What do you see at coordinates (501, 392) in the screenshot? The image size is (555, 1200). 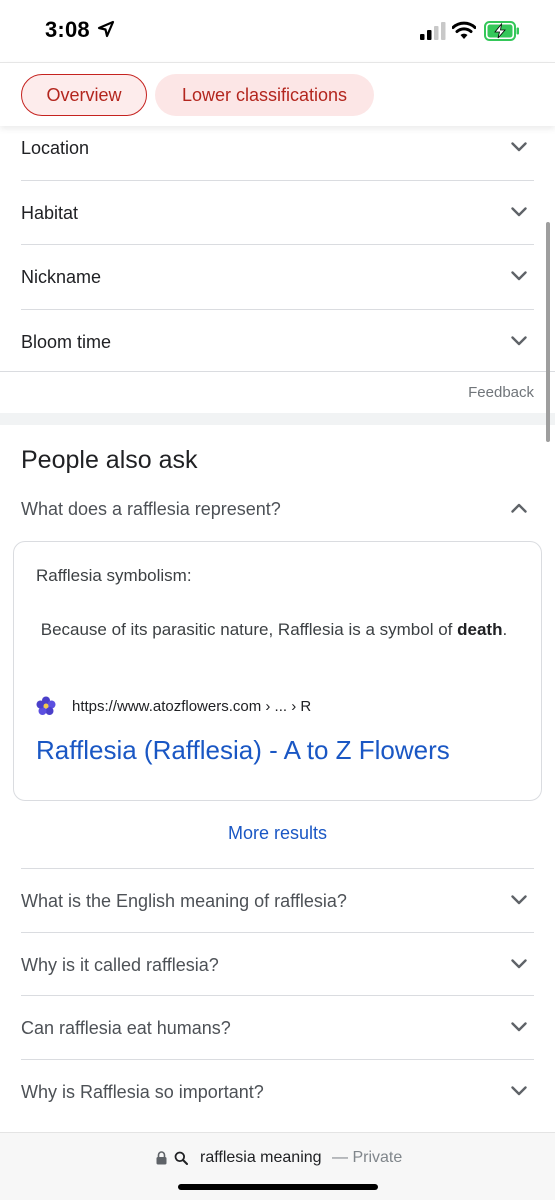 I see `feedback-link: Feedback` at bounding box center [501, 392].